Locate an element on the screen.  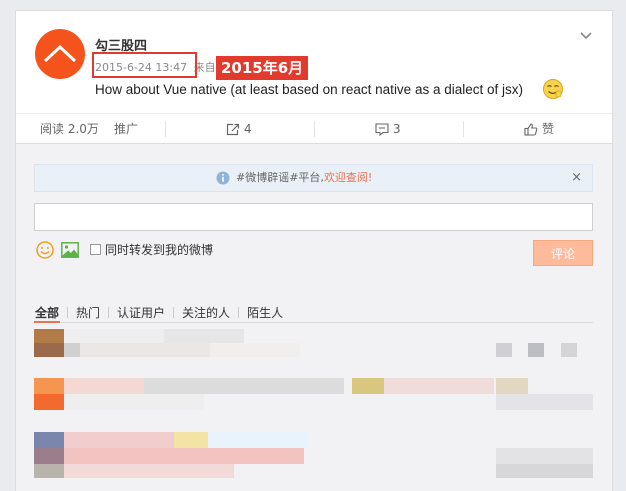
smirk-emoji-icon is located at coordinates (553, 89).